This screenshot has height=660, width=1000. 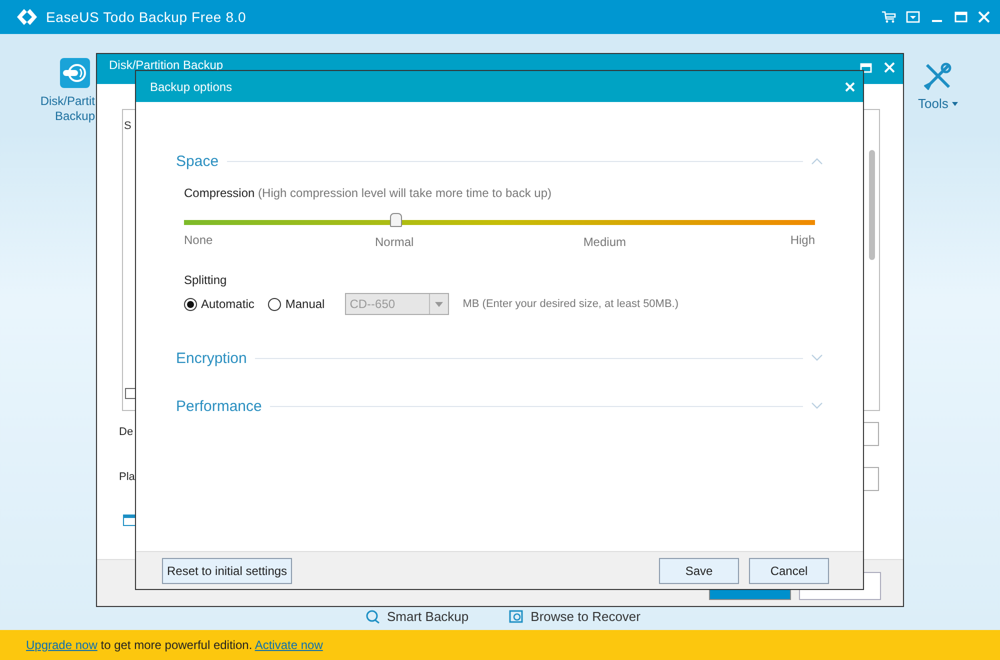 What do you see at coordinates (127, 477) in the screenshot?
I see `field-label: Pla` at bounding box center [127, 477].